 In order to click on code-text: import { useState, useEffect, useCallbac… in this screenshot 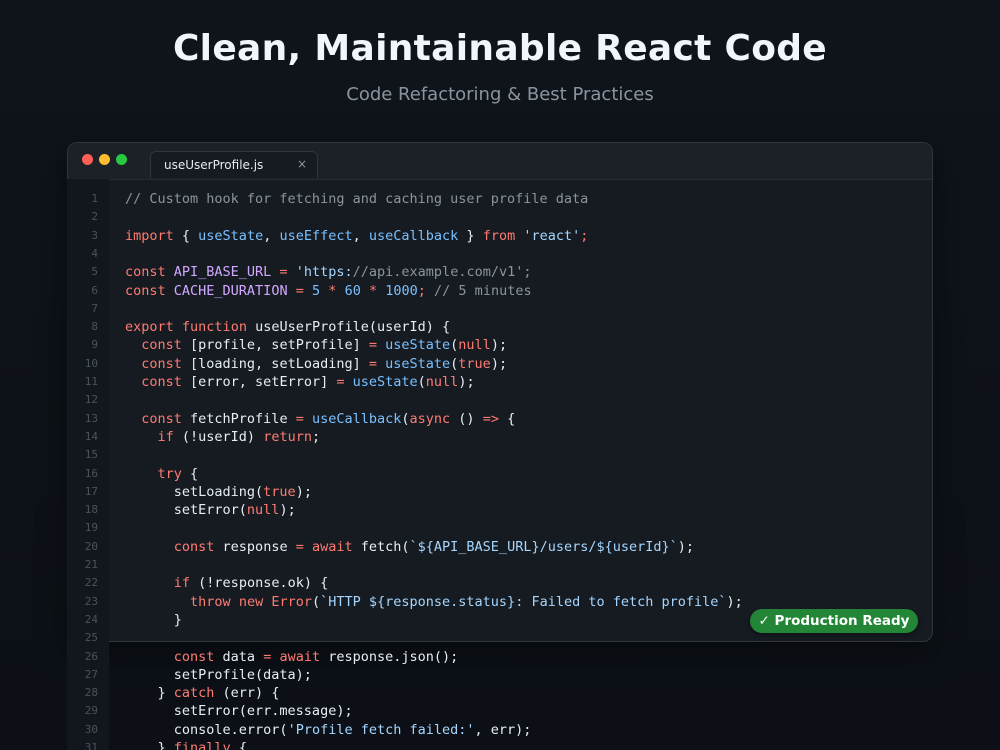, I will do `click(356, 236)`.